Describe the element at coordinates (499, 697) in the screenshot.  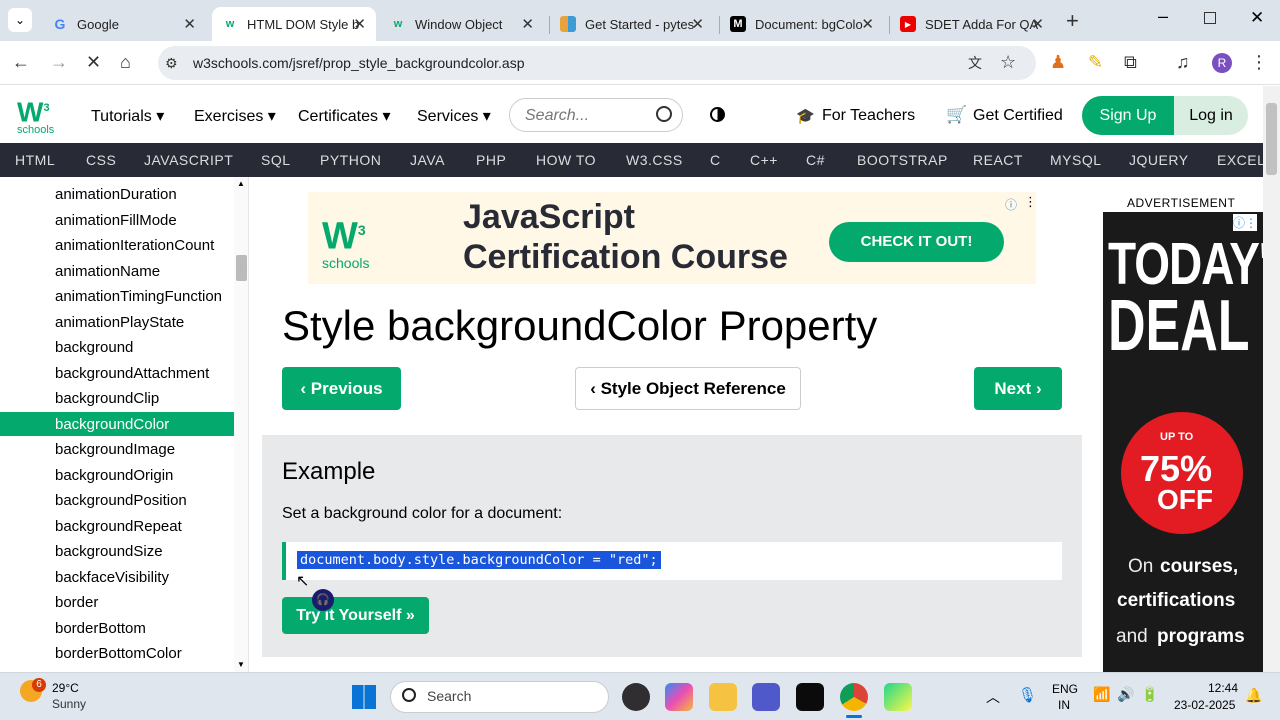
I see `taskbar-search-box` at that location.